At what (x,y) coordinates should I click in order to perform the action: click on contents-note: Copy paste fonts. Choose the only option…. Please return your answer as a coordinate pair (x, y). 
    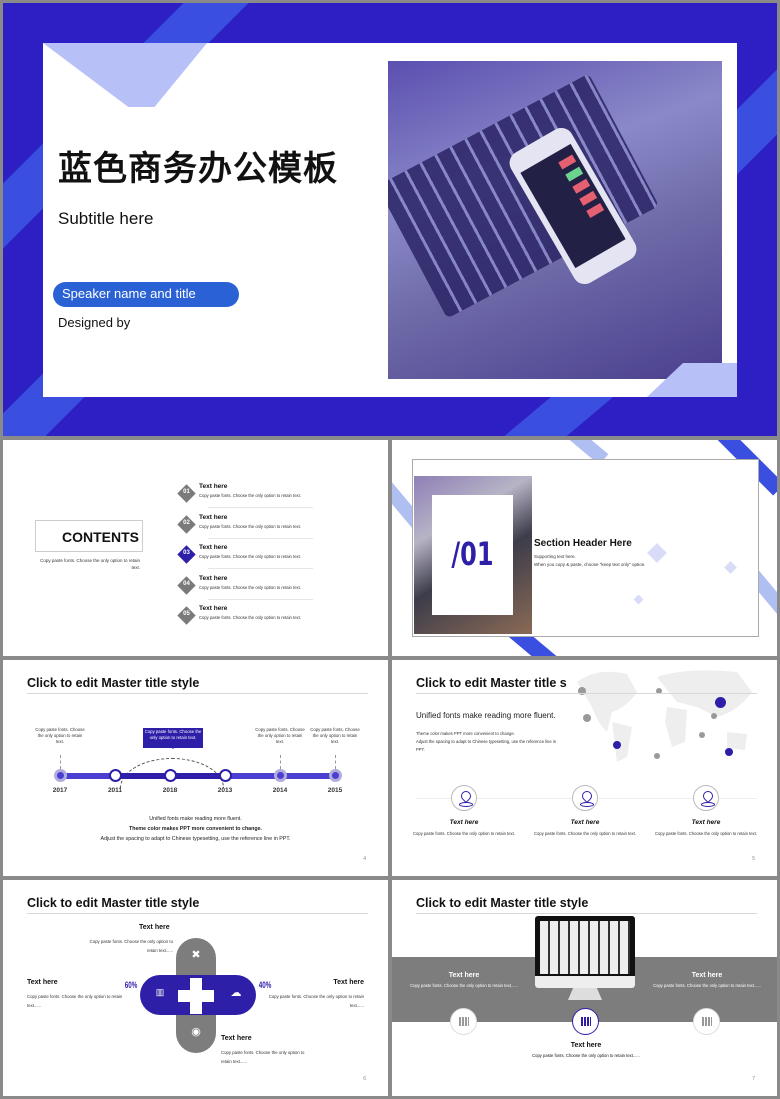
    Looking at the image, I should click on (90, 564).